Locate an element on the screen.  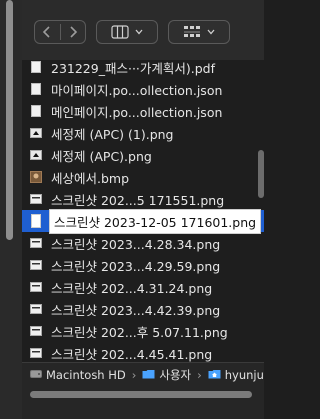
list-item: 스크린샷 202...5 171551.png is located at coordinates (143, 199).